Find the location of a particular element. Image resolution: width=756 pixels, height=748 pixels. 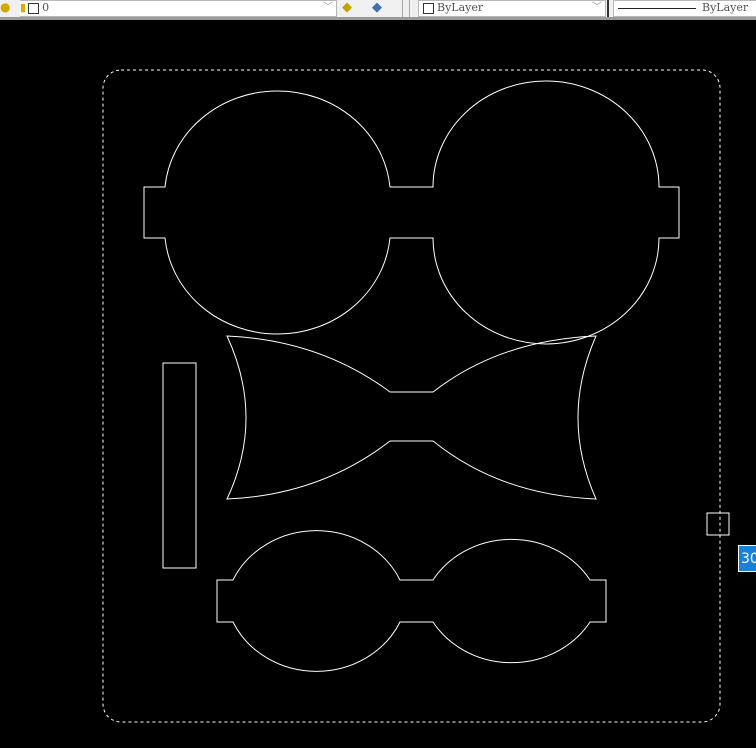

layer-color-swatch is located at coordinates (34, 8).